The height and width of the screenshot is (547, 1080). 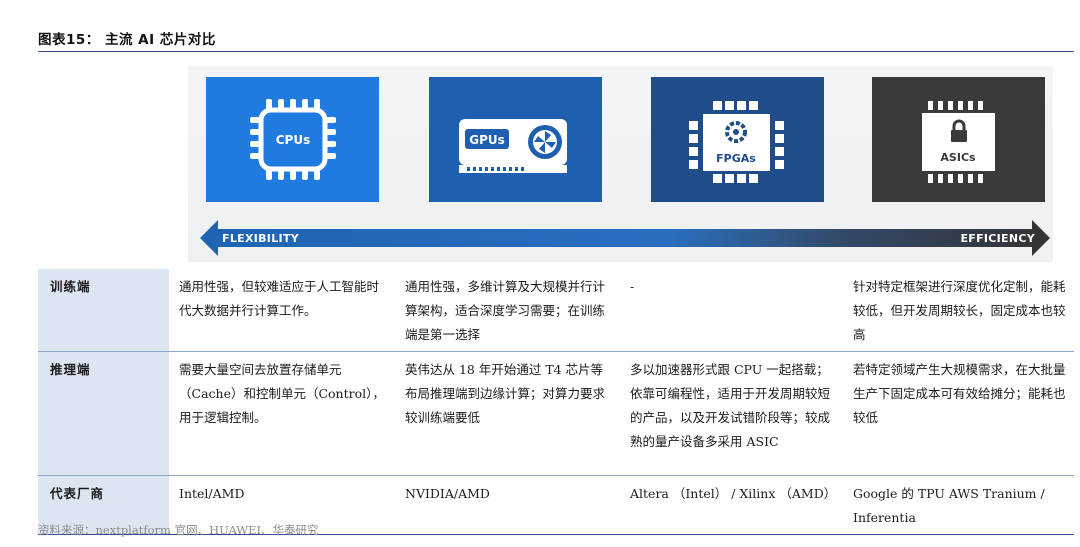 I want to click on gpu-tile: GPUs, so click(x=515, y=139).